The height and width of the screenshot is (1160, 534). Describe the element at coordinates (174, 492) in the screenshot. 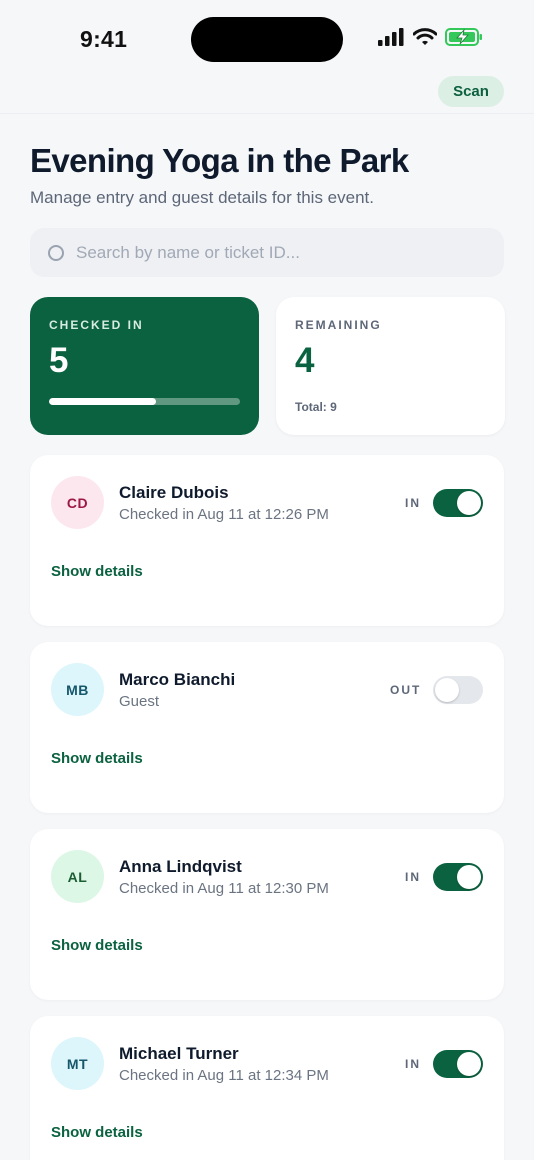

I see `guest-name: Claire Dubois` at that location.